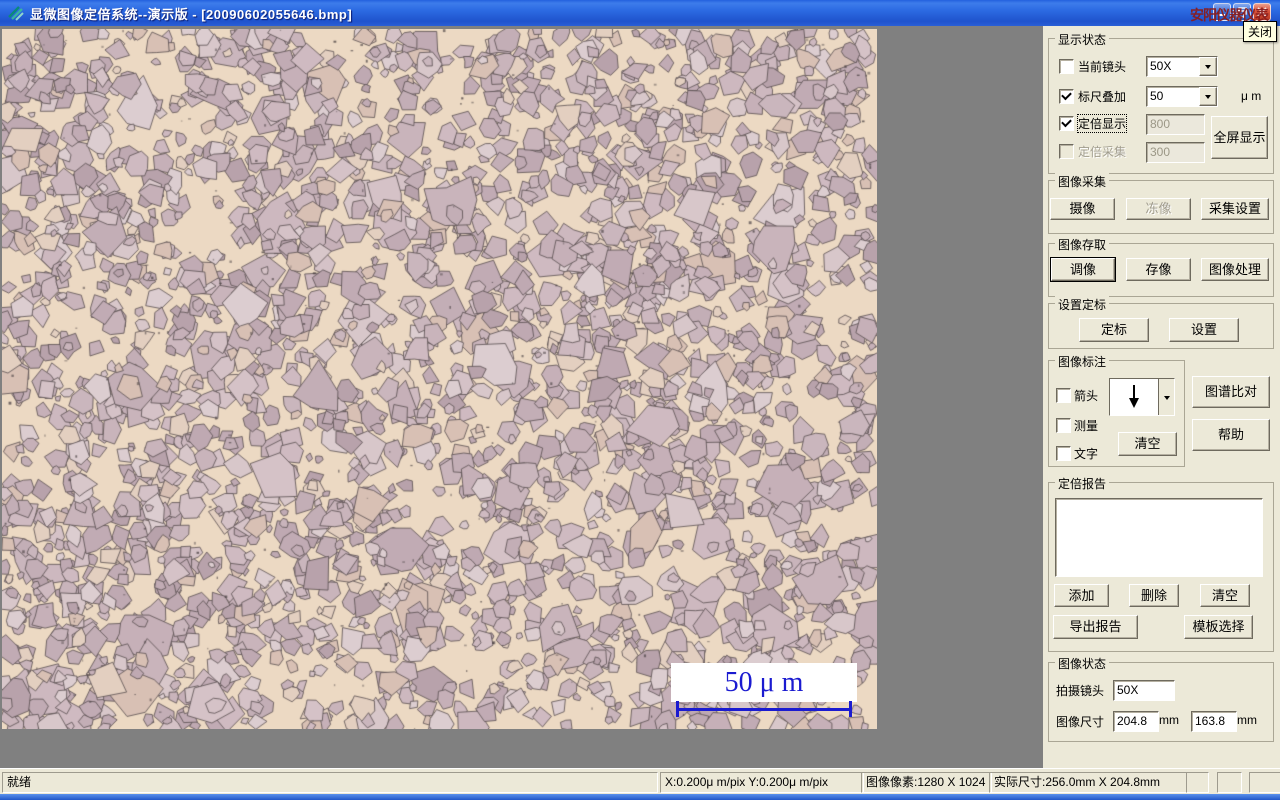 This screenshot has height=800, width=1280. What do you see at coordinates (1251, 96) in the screenshot?
I see `label-micron-unit: μ m` at bounding box center [1251, 96].